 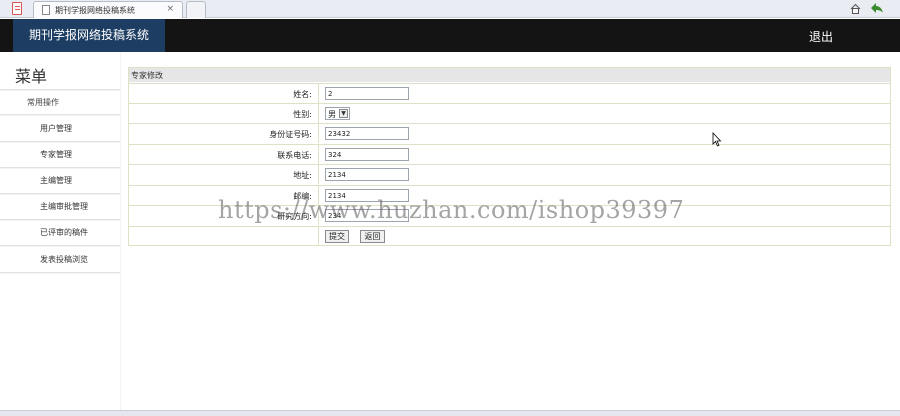 I want to click on document-icon, so click(x=17, y=8).